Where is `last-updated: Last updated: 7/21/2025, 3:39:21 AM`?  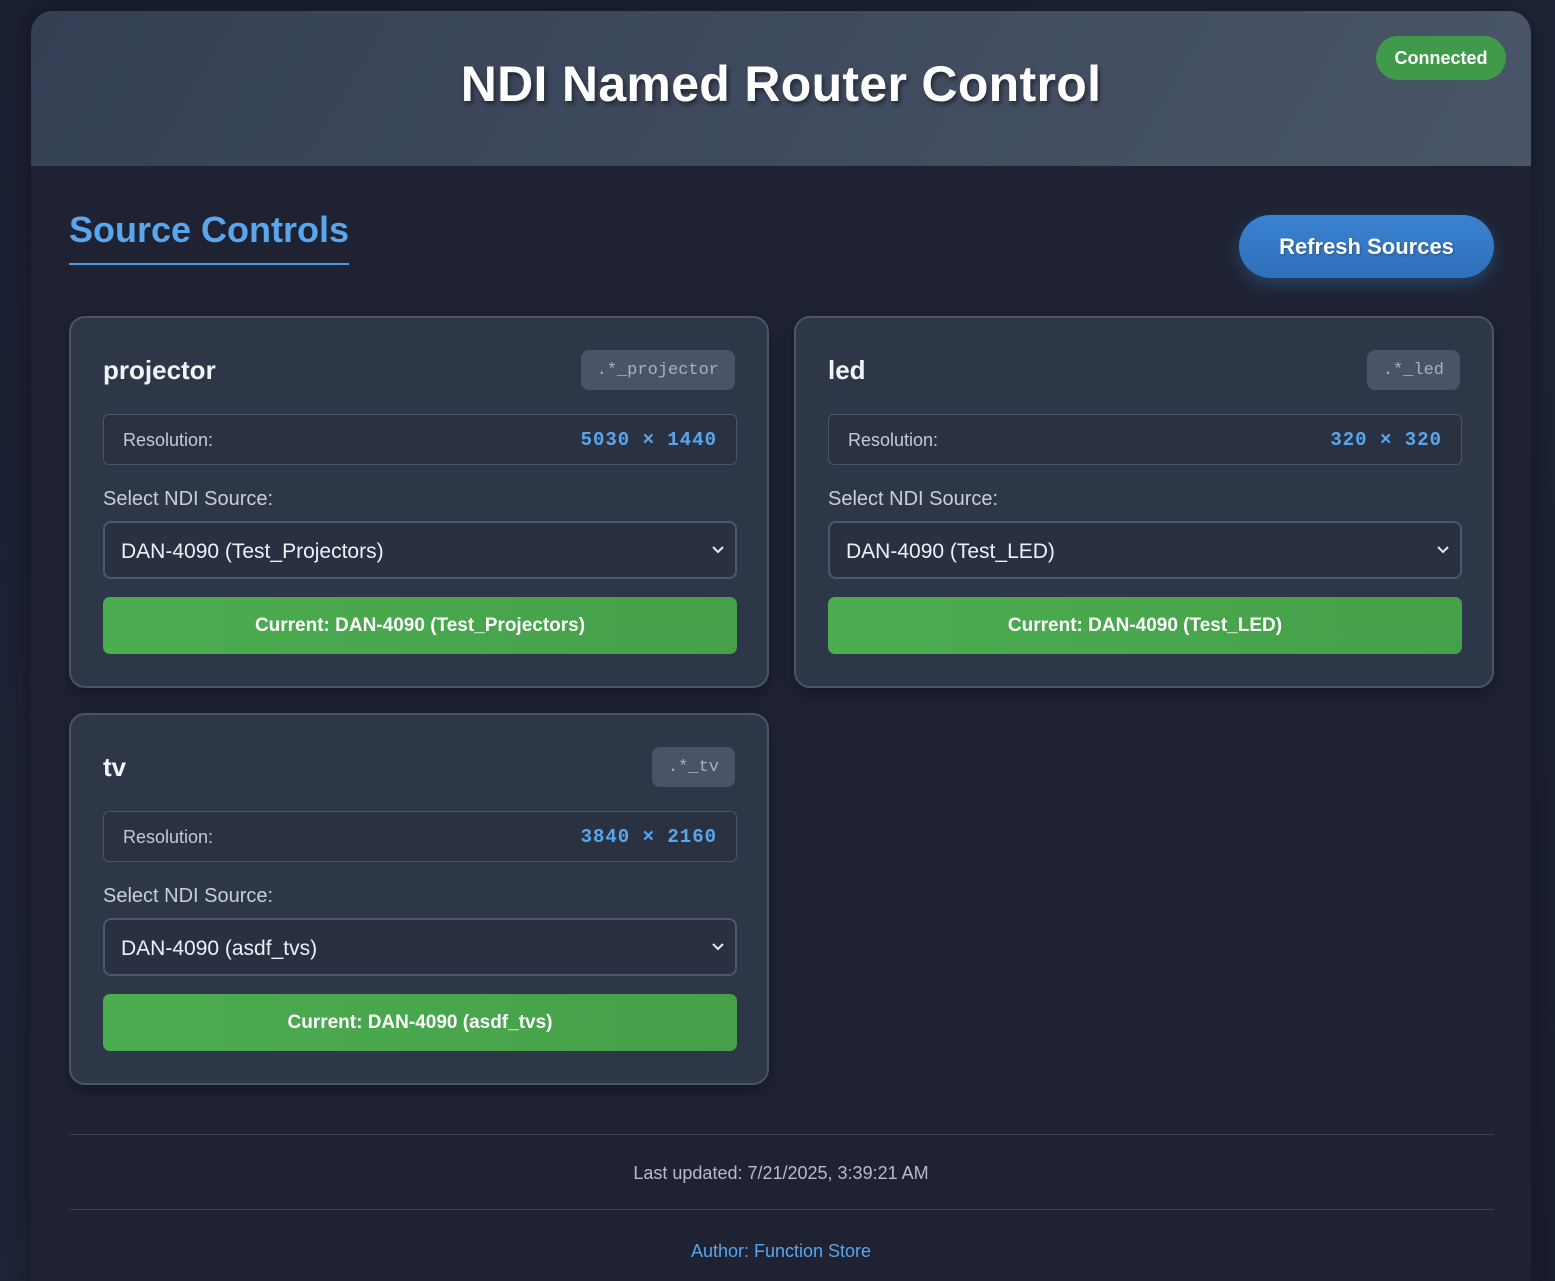 last-updated: Last updated: 7/21/2025, 3:39:21 AM is located at coordinates (781, 1173).